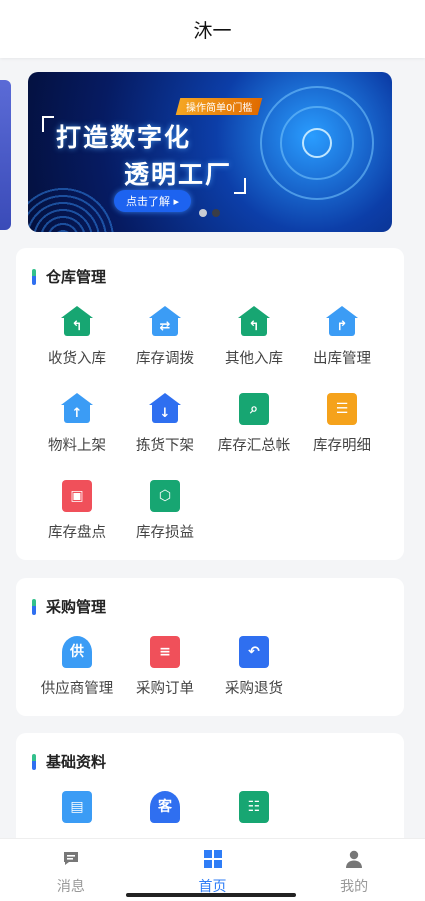 Image resolution: width=425 pixels, height=901 pixels. I want to click on menu-item-transfer: ⇄ 库存调拨, so click(165, 337).